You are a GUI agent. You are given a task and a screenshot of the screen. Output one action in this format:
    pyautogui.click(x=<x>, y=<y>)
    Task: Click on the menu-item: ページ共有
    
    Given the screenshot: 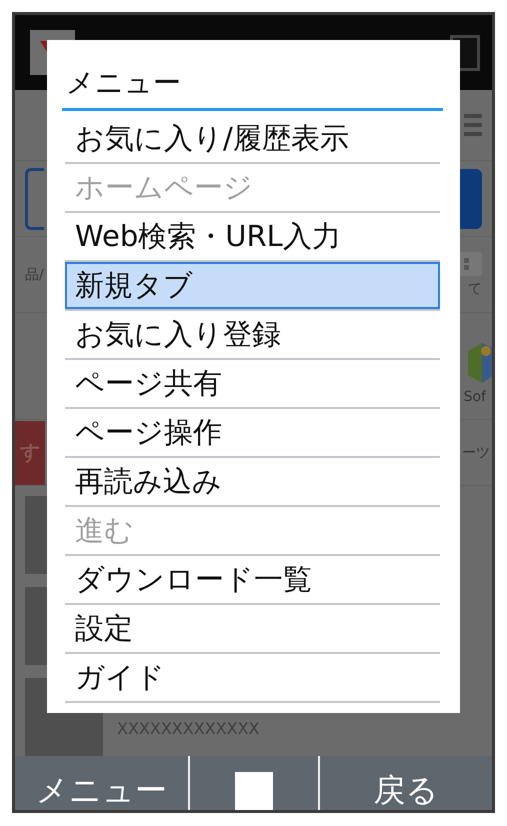 What is the action you would take?
    pyautogui.click(x=252, y=383)
    